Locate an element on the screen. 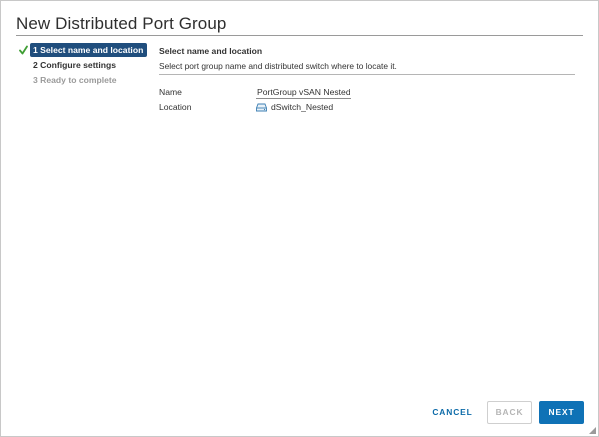 Image resolution: width=599 pixels, height=437 pixels. title-divider is located at coordinates (299, 35).